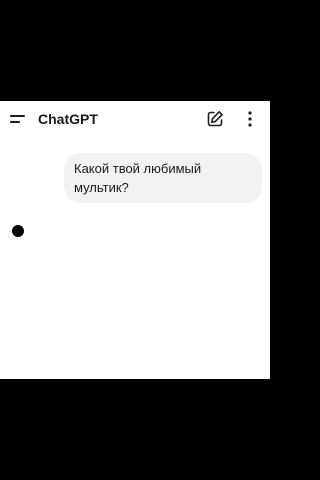 This screenshot has width=320, height=480. I want to click on user-message-bubble: Какой твой любимый мультик?, so click(163, 178).